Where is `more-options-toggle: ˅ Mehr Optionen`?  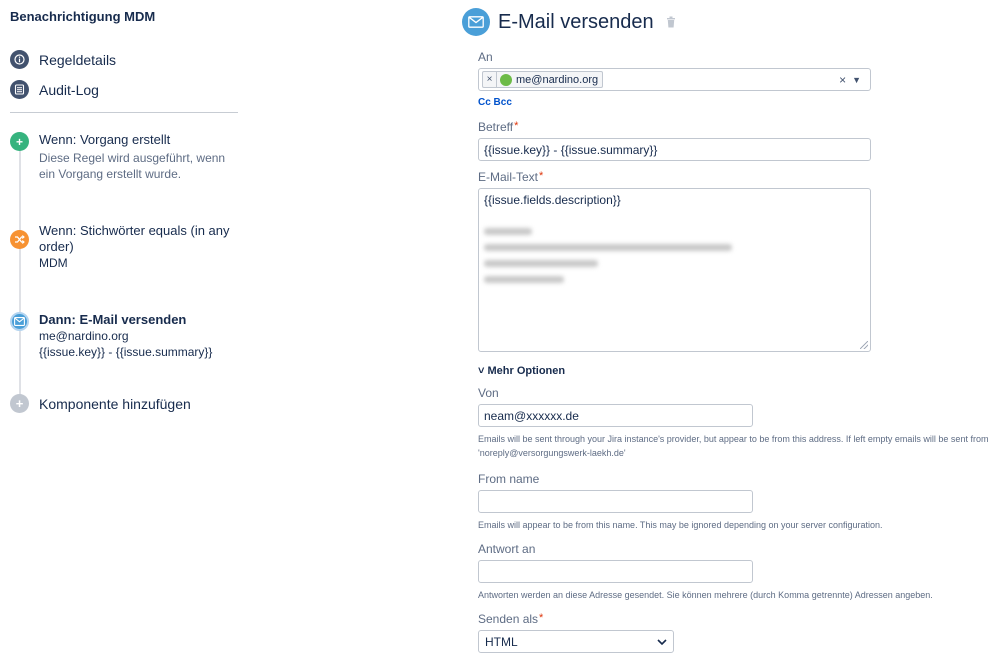
more-options-toggle: ˅ Mehr Optionen is located at coordinates (521, 371).